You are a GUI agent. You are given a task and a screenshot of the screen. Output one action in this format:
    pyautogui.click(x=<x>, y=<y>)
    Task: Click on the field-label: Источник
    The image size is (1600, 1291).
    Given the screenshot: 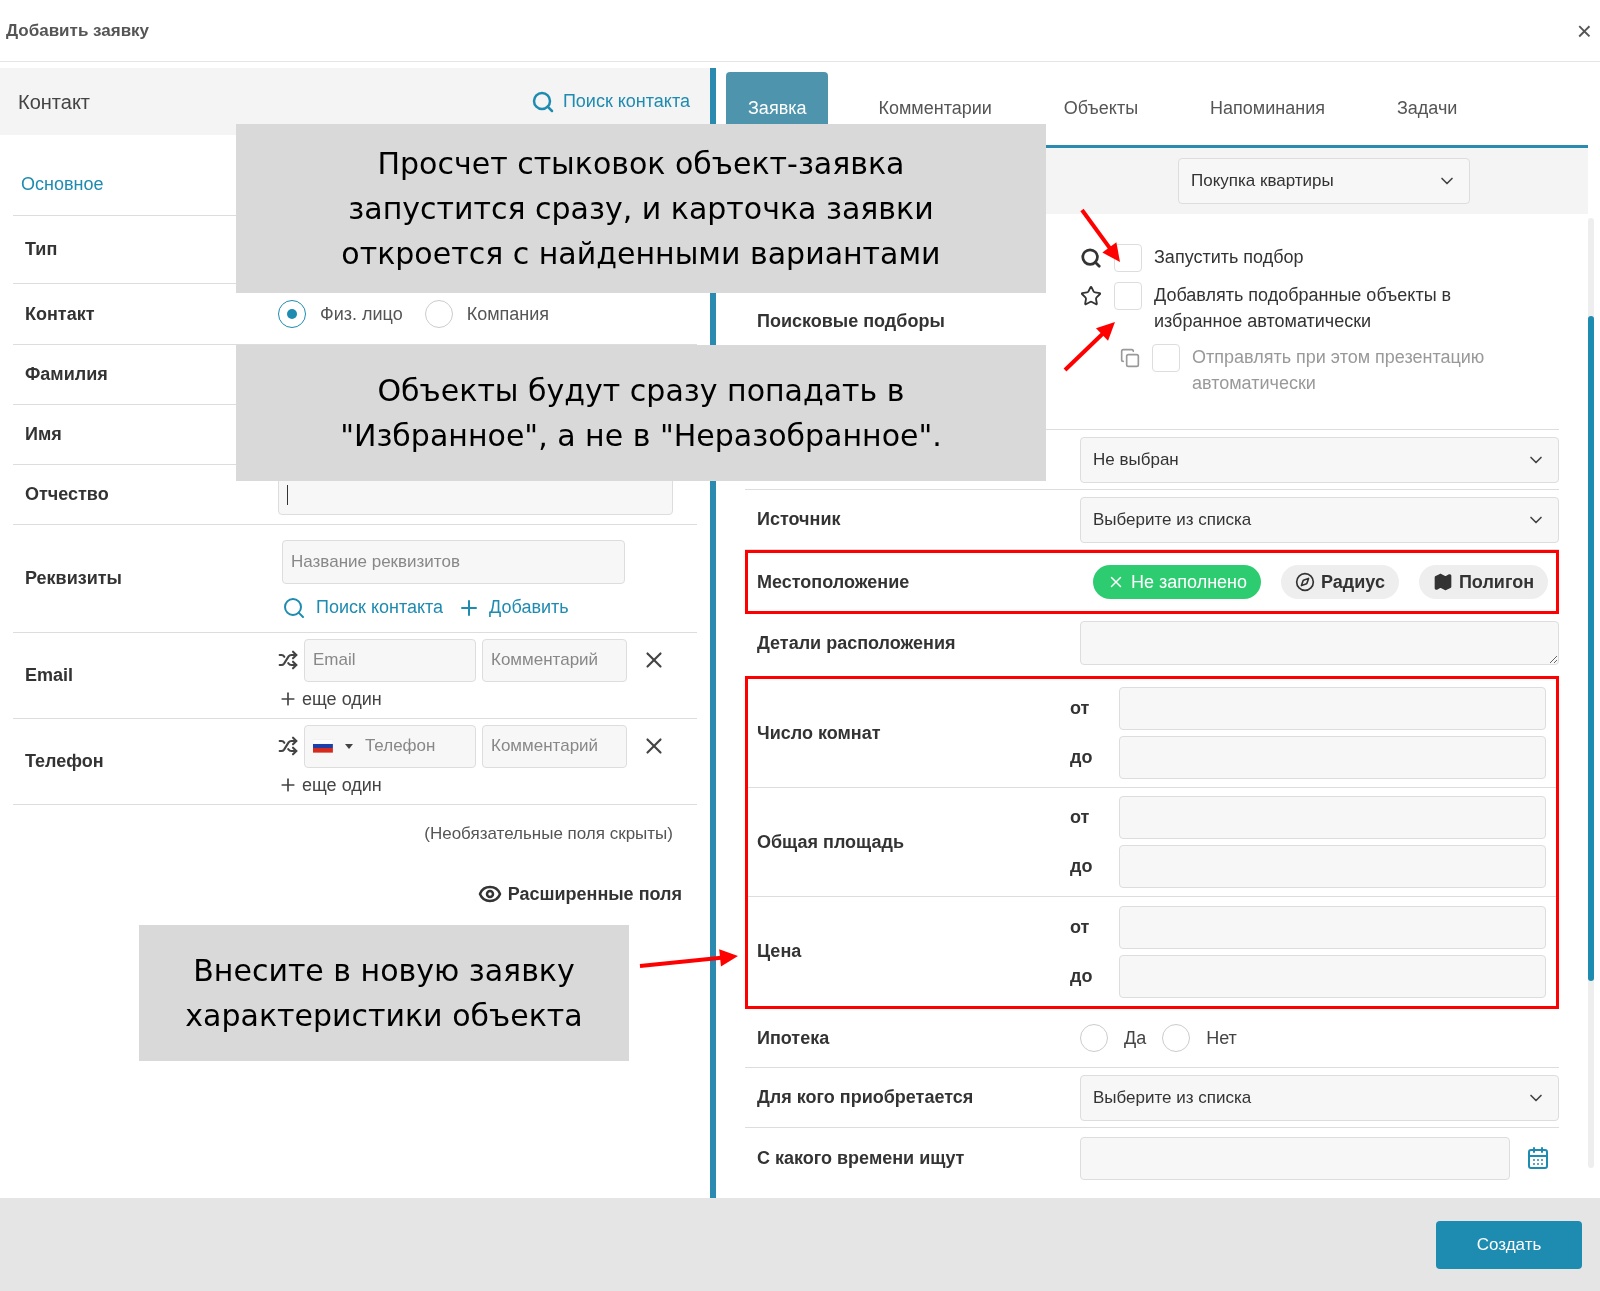 What is the action you would take?
    pyautogui.click(x=799, y=519)
    